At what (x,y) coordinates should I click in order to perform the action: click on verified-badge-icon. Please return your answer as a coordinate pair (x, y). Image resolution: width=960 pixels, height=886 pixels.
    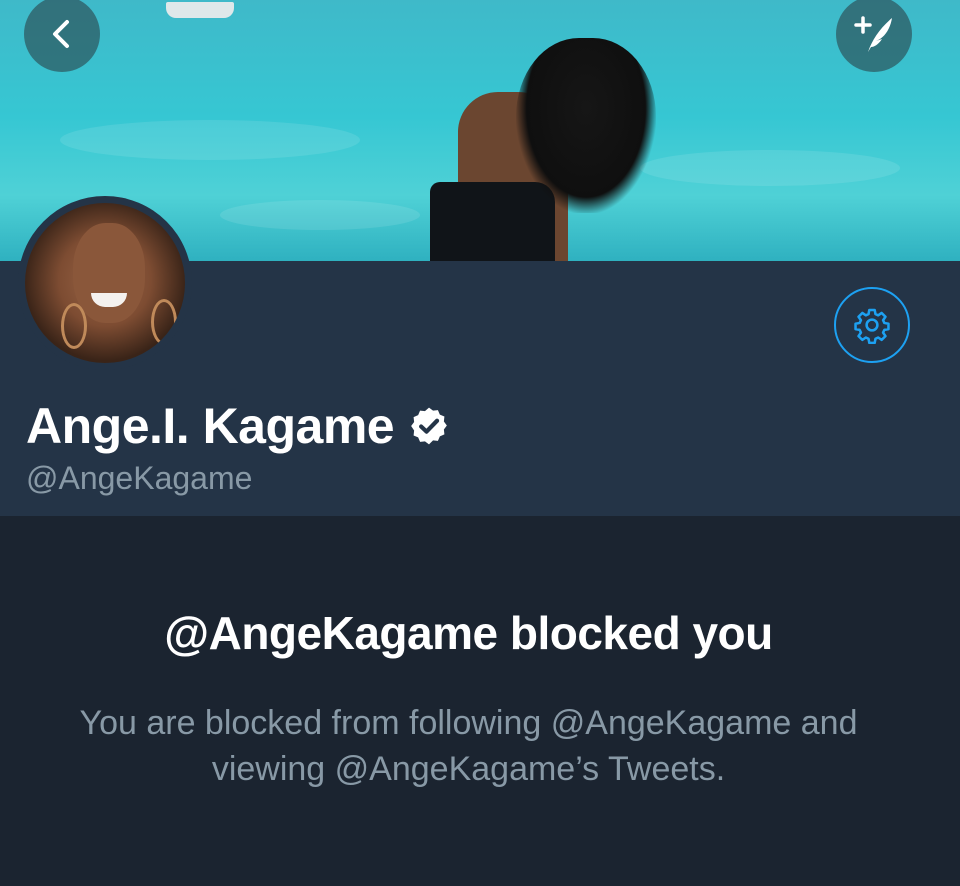
    Looking at the image, I should click on (429, 426).